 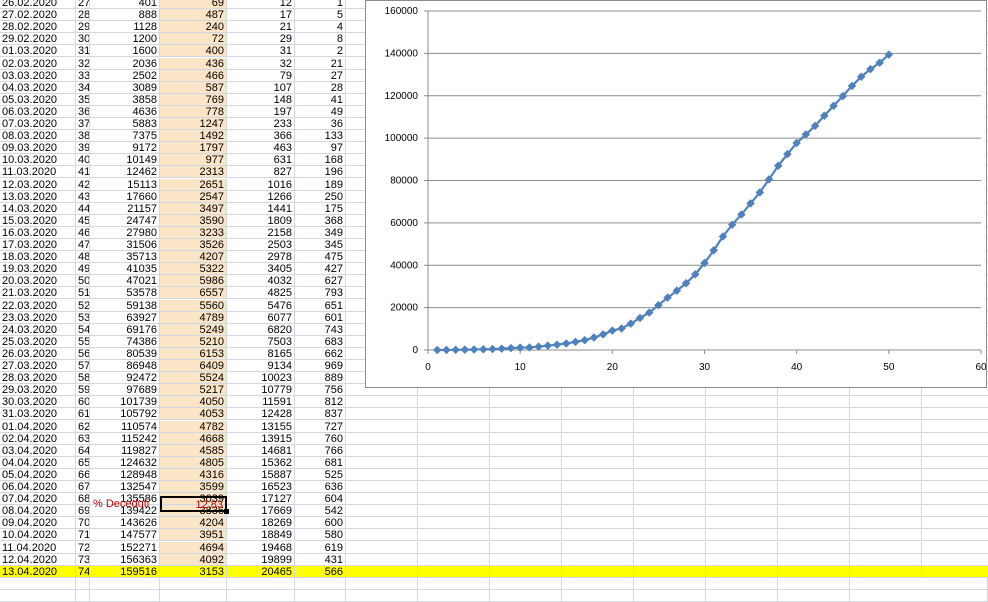 I want to click on cell-deaths: 604, so click(x=320, y=499).